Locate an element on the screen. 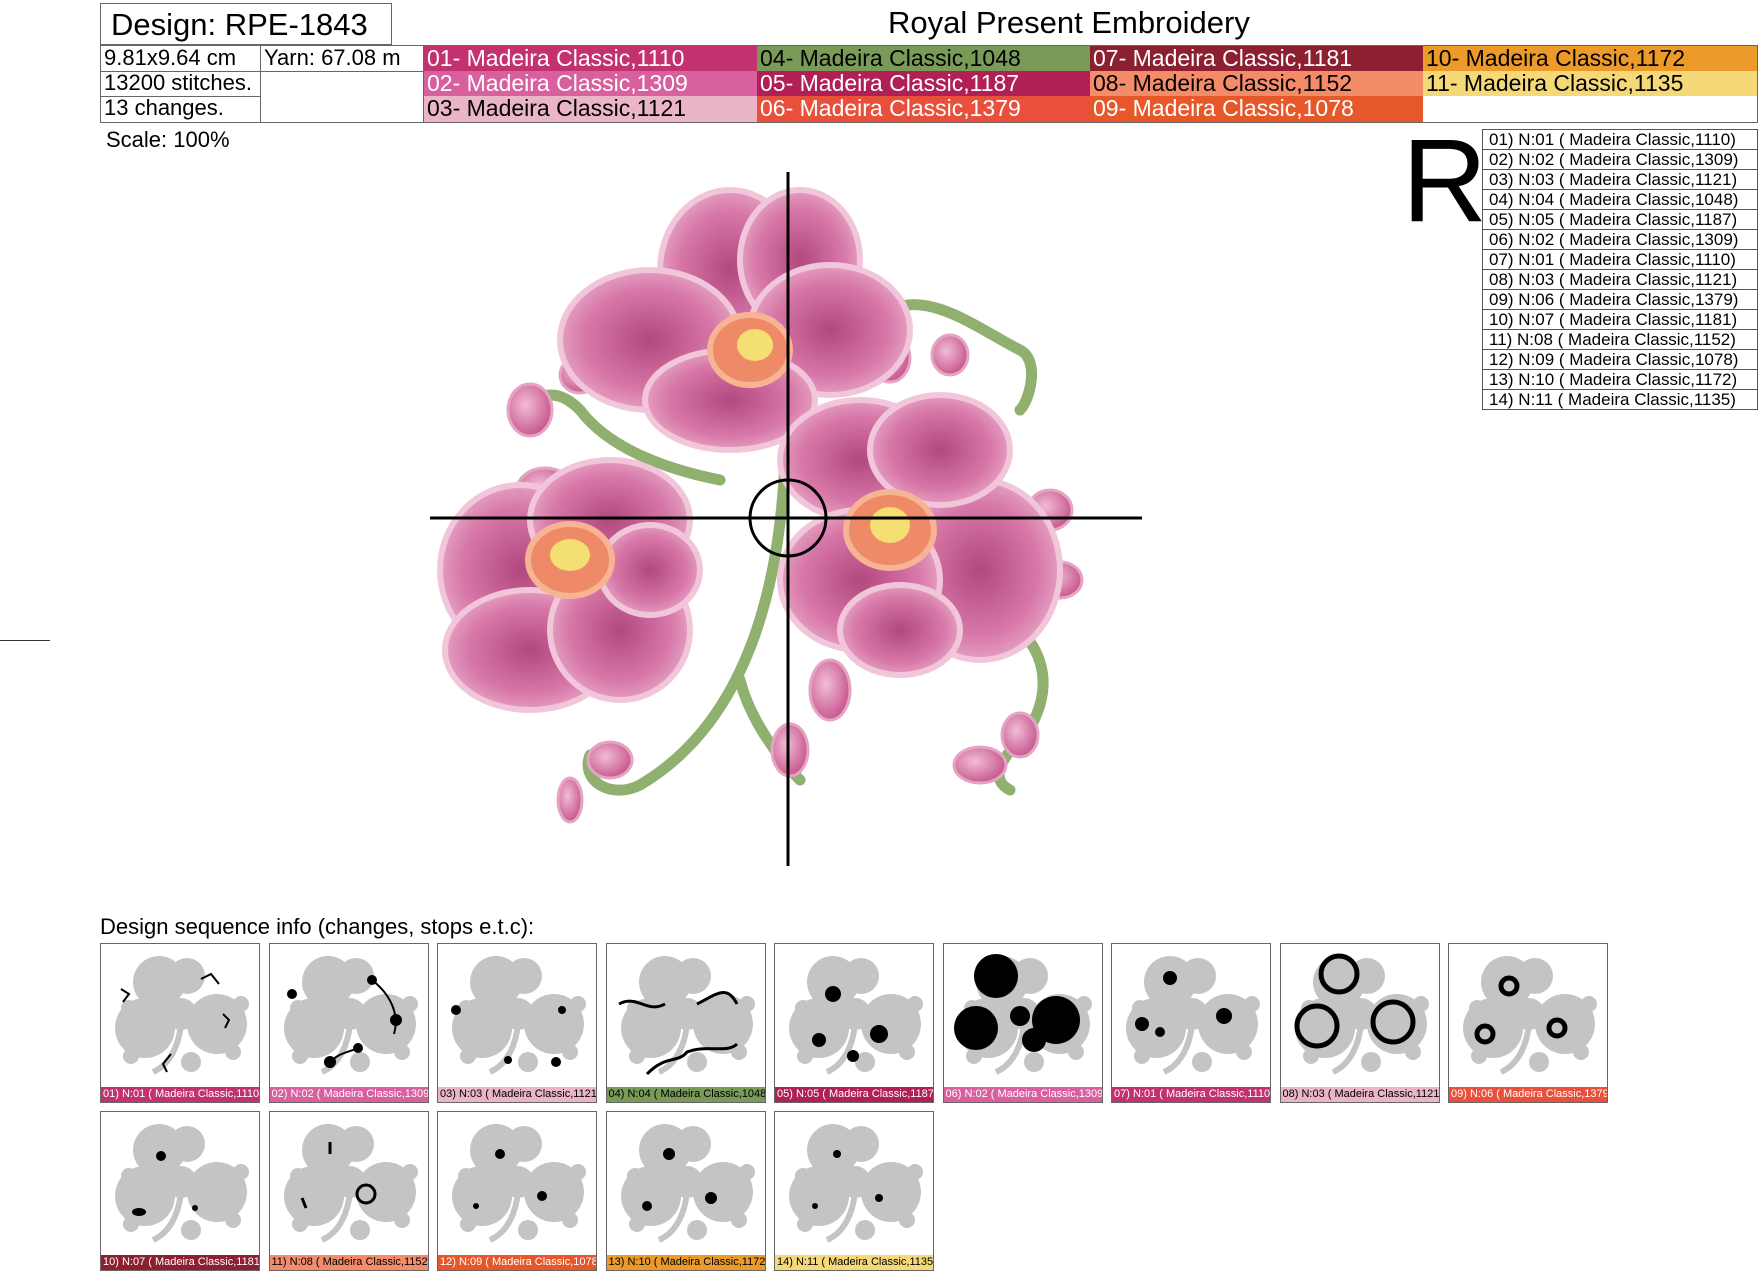 This screenshot has width=1760, height=1280. thumbnail-caption: 05) N:05 ( Madeira Classic,1187 is located at coordinates (854, 1094).